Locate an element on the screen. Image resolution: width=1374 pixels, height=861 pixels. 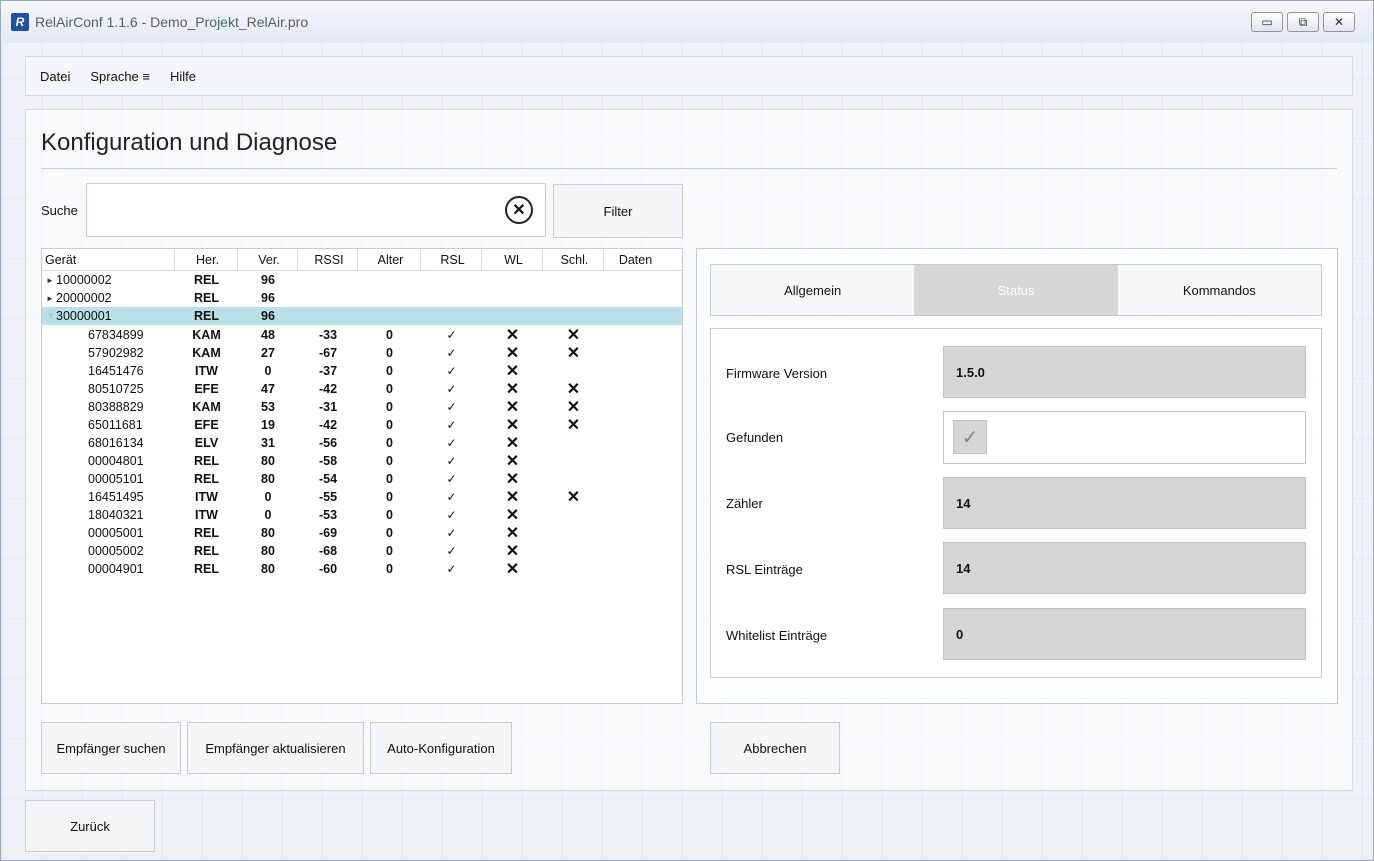
tree-row: 00004901 REL 80 -60 0 ✓ ✕ is located at coordinates (362, 568).